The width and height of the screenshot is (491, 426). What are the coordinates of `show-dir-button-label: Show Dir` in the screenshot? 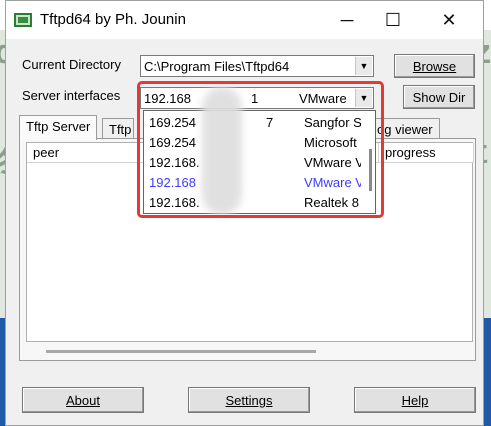 It's located at (439, 97).